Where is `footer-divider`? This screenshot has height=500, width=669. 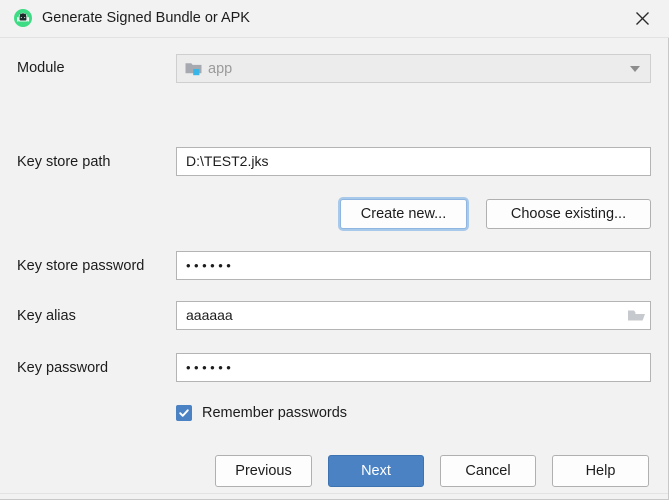 footer-divider is located at coordinates (334, 493).